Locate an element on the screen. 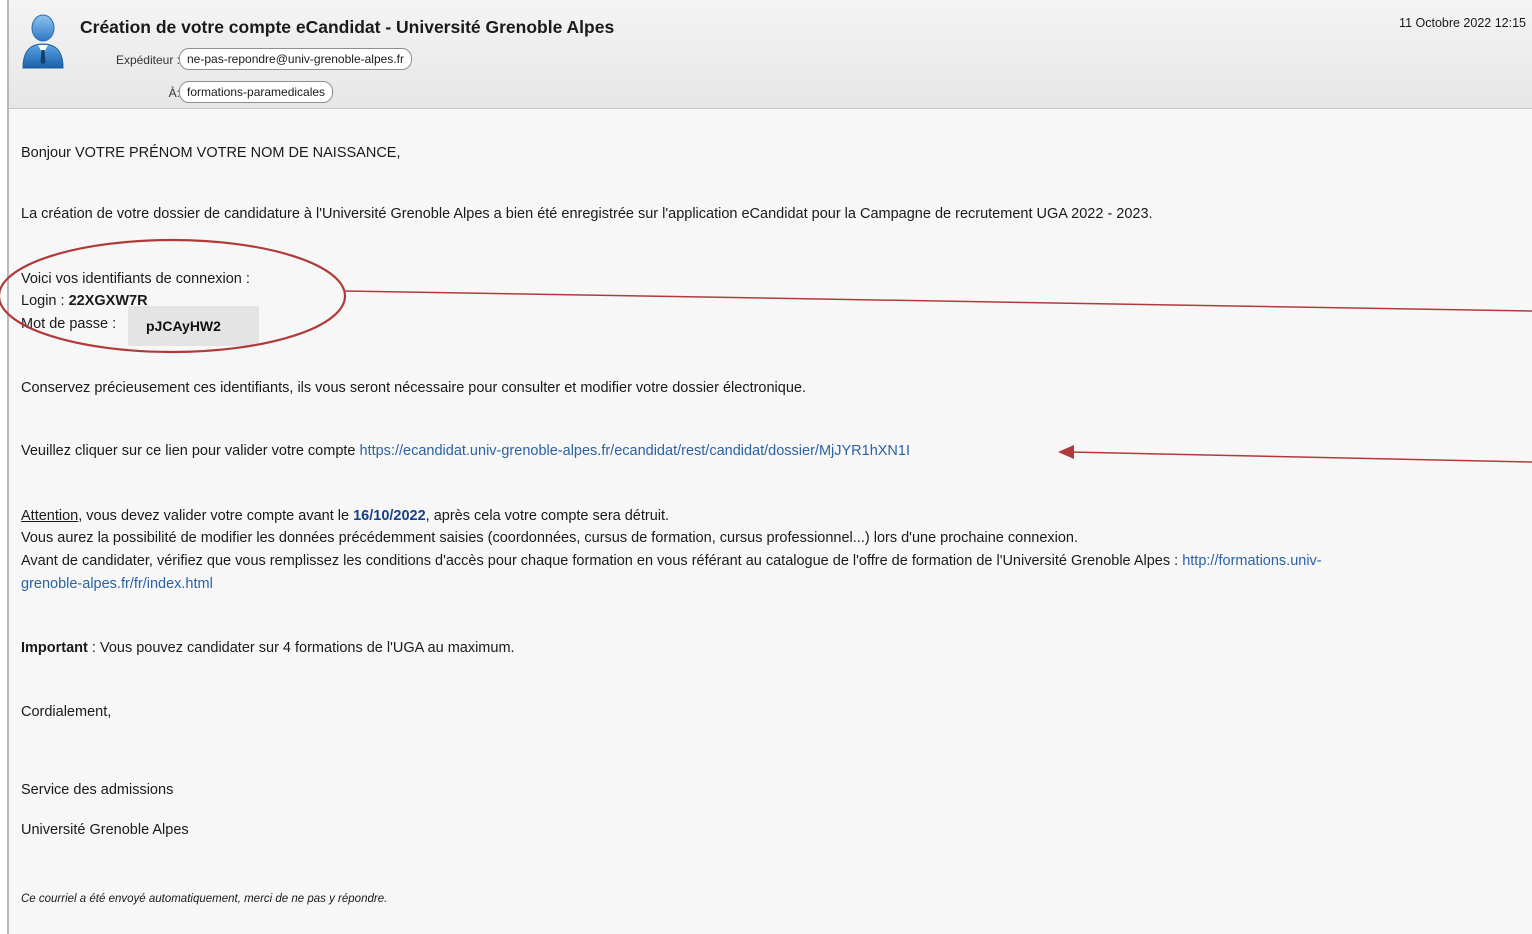  important-word: Important is located at coordinates (54, 648).